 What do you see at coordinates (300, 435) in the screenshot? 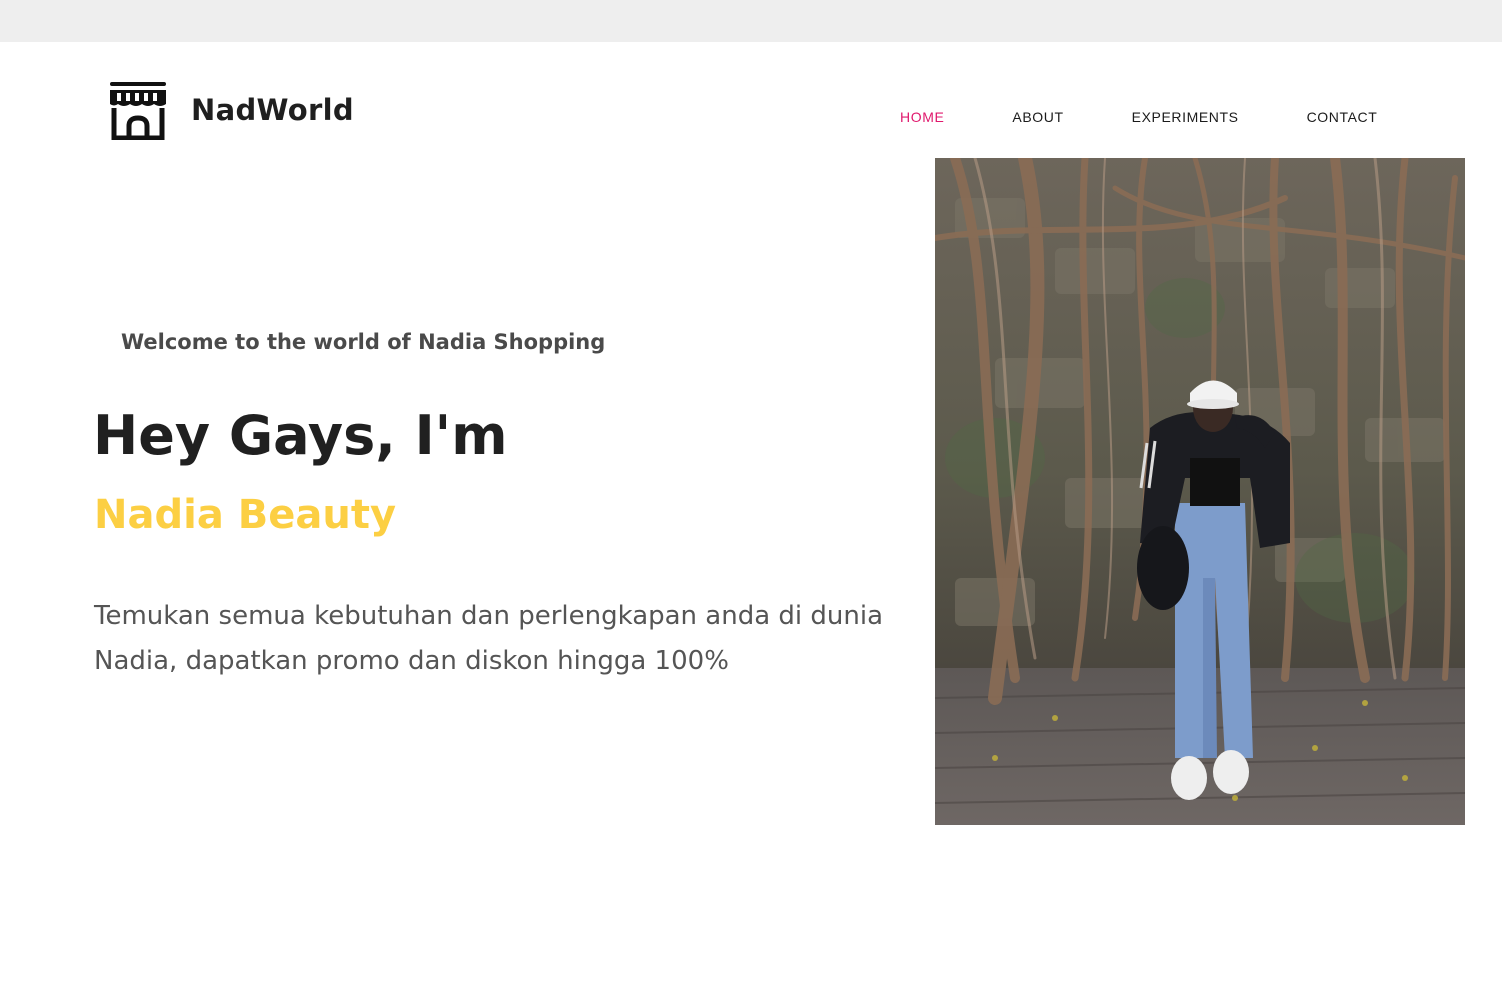
I see `hero-greeting: Hey Gays, I'm` at bounding box center [300, 435].